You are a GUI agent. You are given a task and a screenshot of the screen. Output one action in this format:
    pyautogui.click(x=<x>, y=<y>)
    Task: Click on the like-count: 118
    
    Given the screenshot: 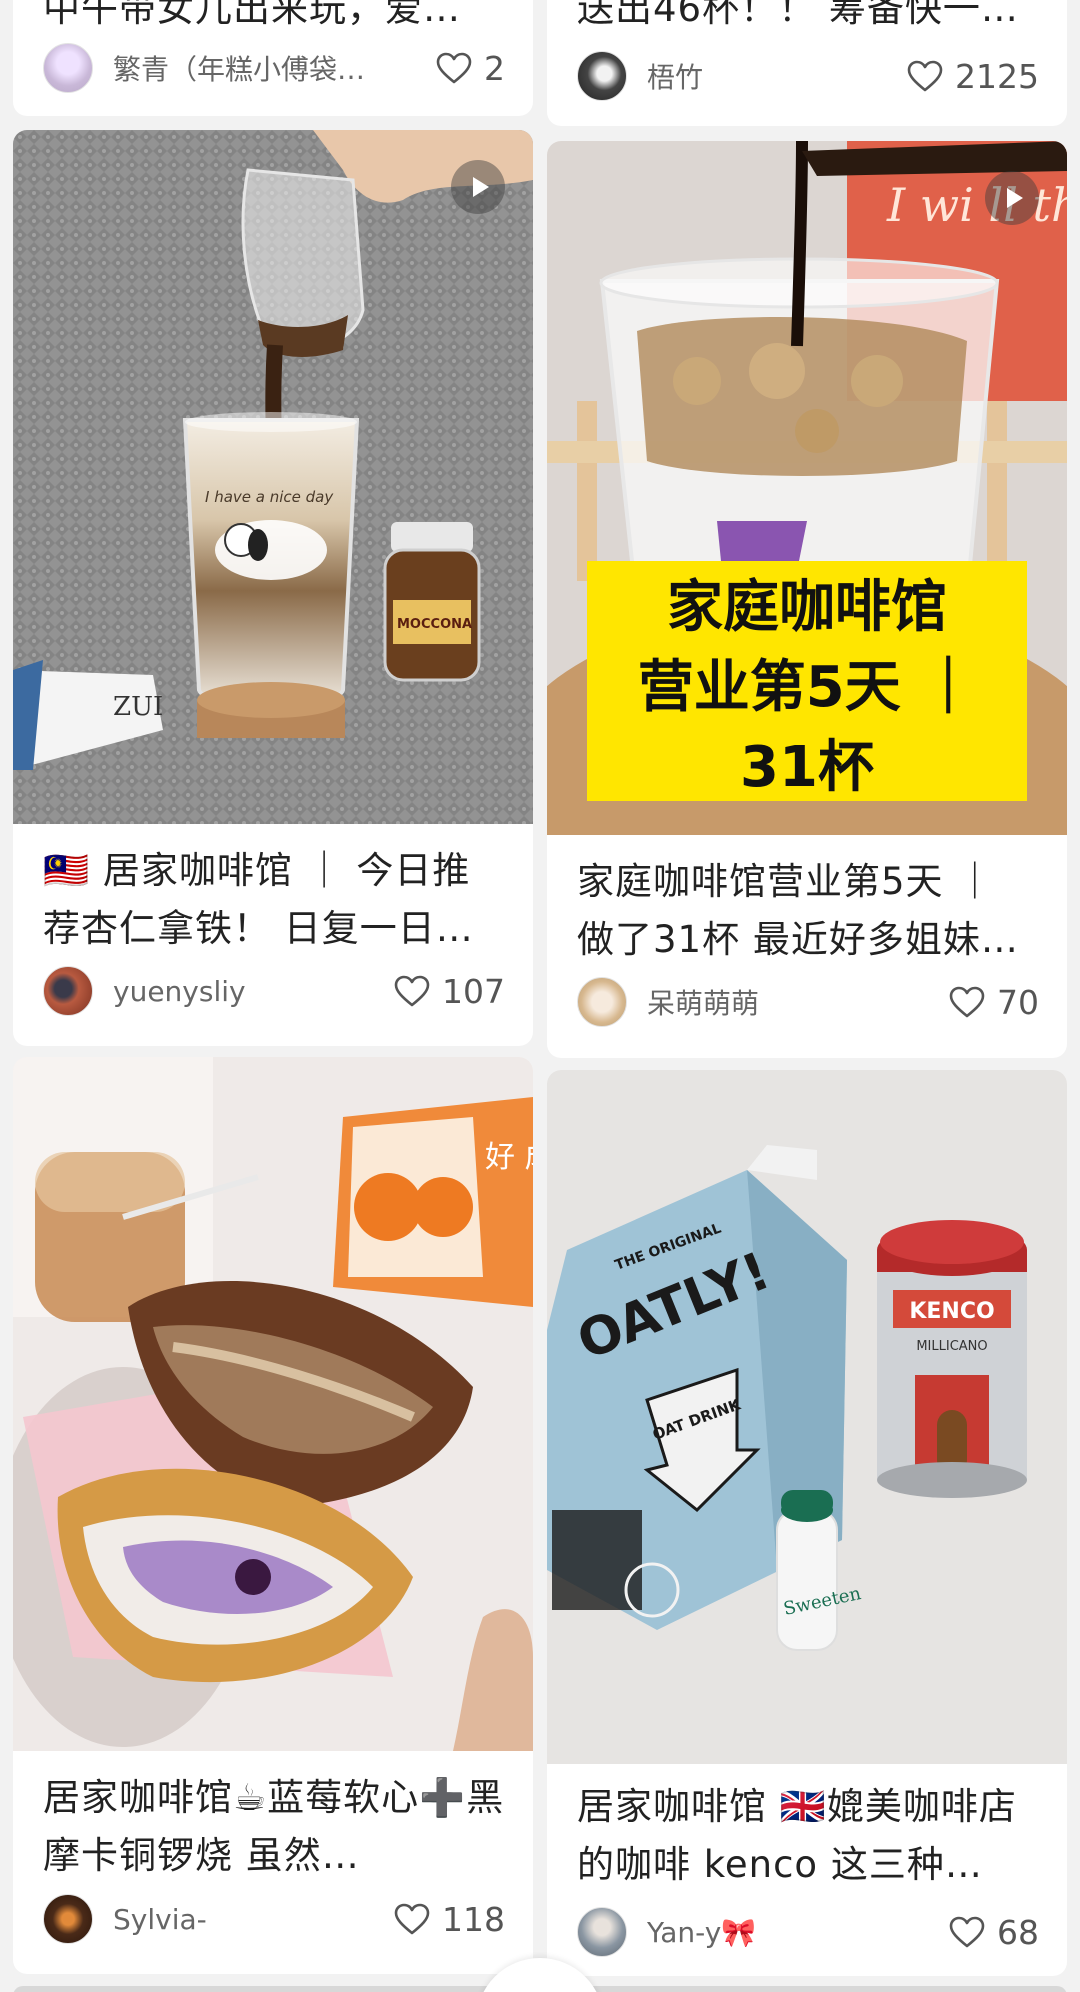 What is the action you would take?
    pyautogui.click(x=473, y=1919)
    